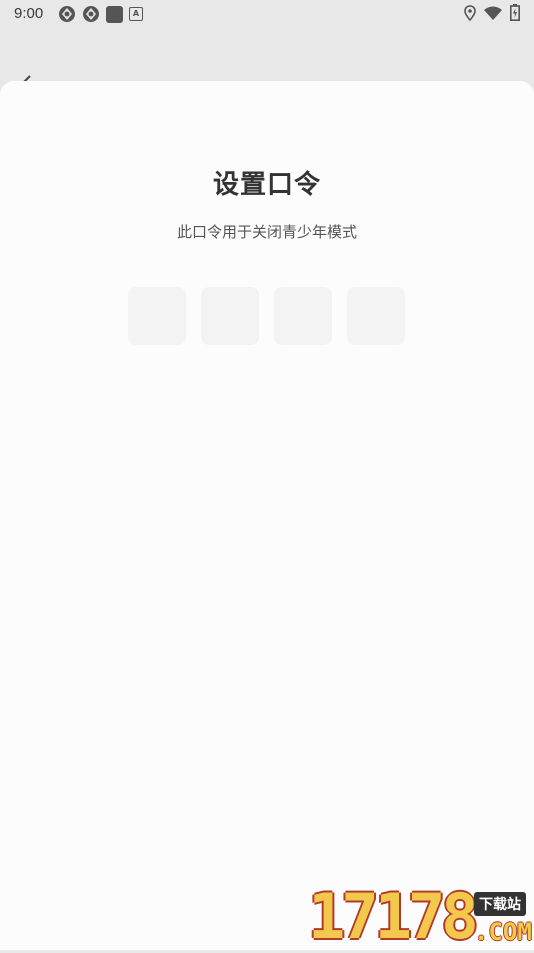 This screenshot has width=534, height=953. What do you see at coordinates (515, 12) in the screenshot?
I see `battery-icon` at bounding box center [515, 12].